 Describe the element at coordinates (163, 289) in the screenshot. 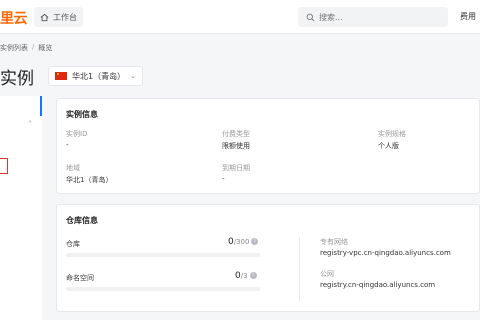

I see `namespace-usage-bar` at that location.